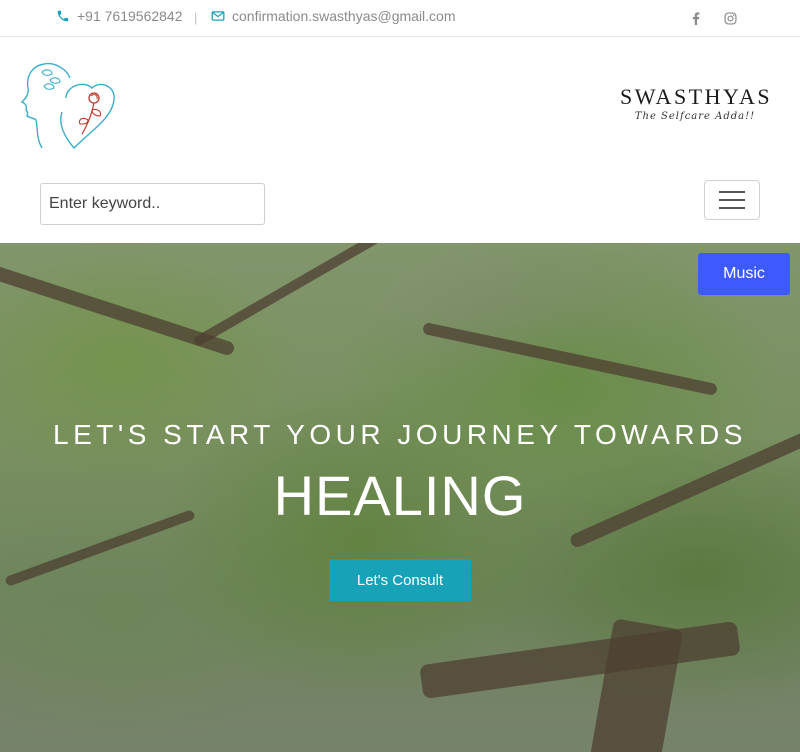  I want to click on facebook-icon, so click(696, 18).